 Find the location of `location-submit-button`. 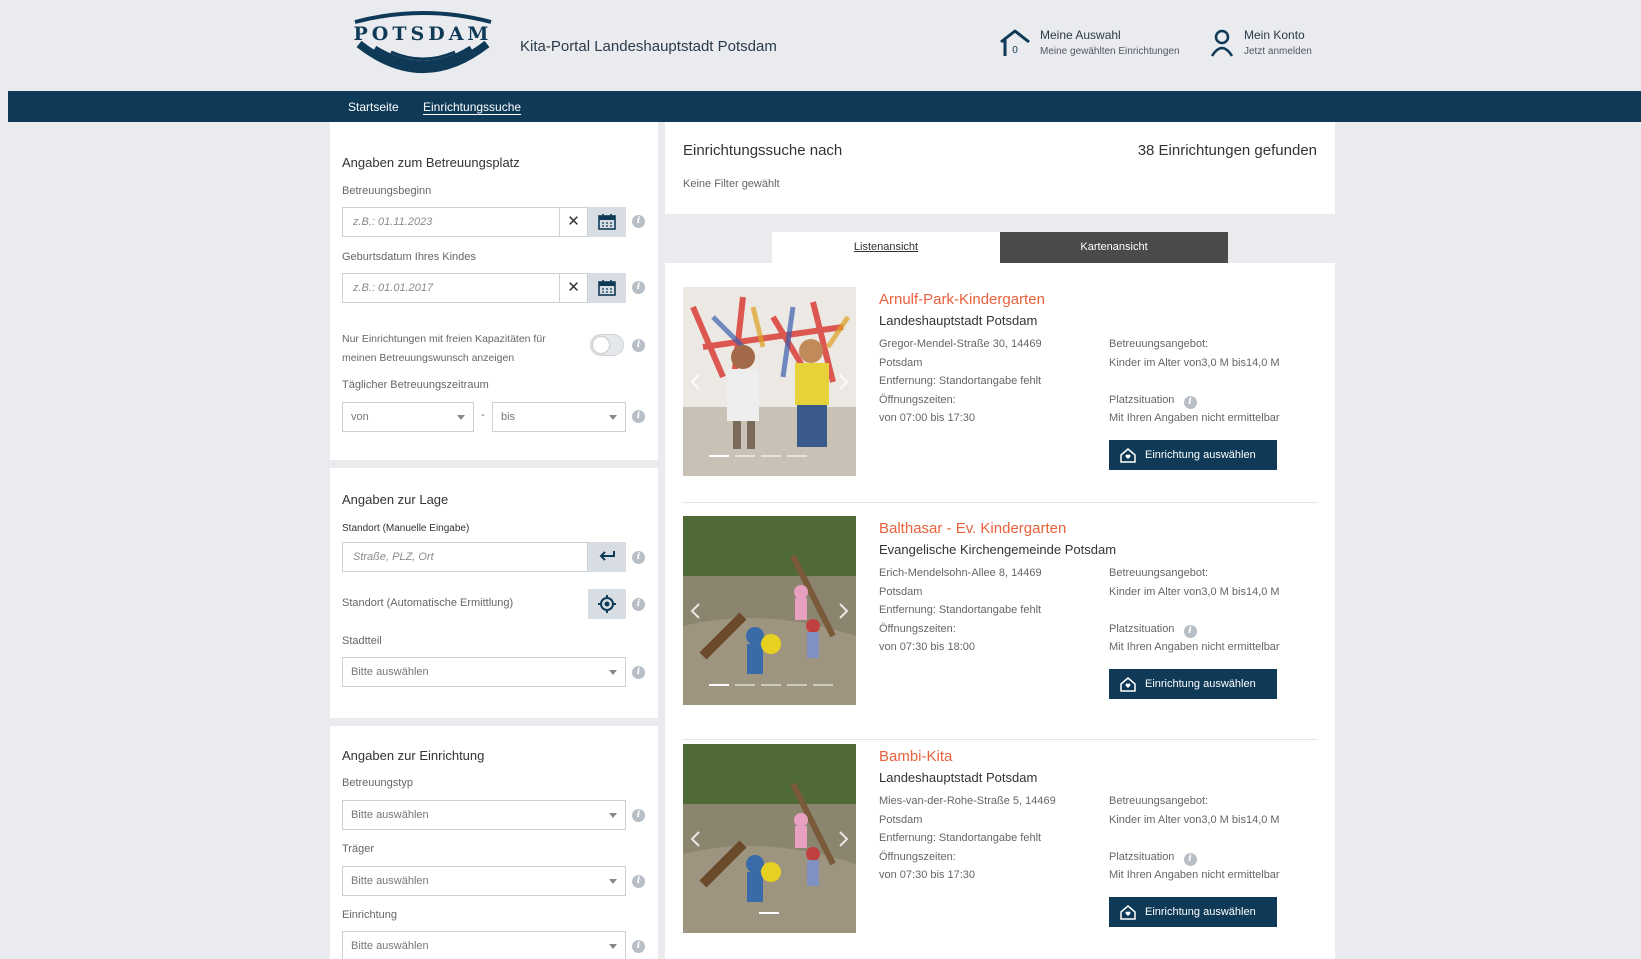

location-submit-button is located at coordinates (607, 557).